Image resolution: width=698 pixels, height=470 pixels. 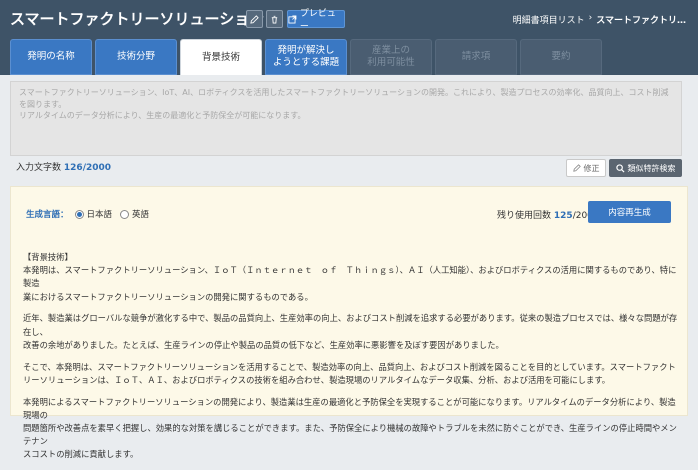 I want to click on radio-selected-icon, so click(x=79, y=214).